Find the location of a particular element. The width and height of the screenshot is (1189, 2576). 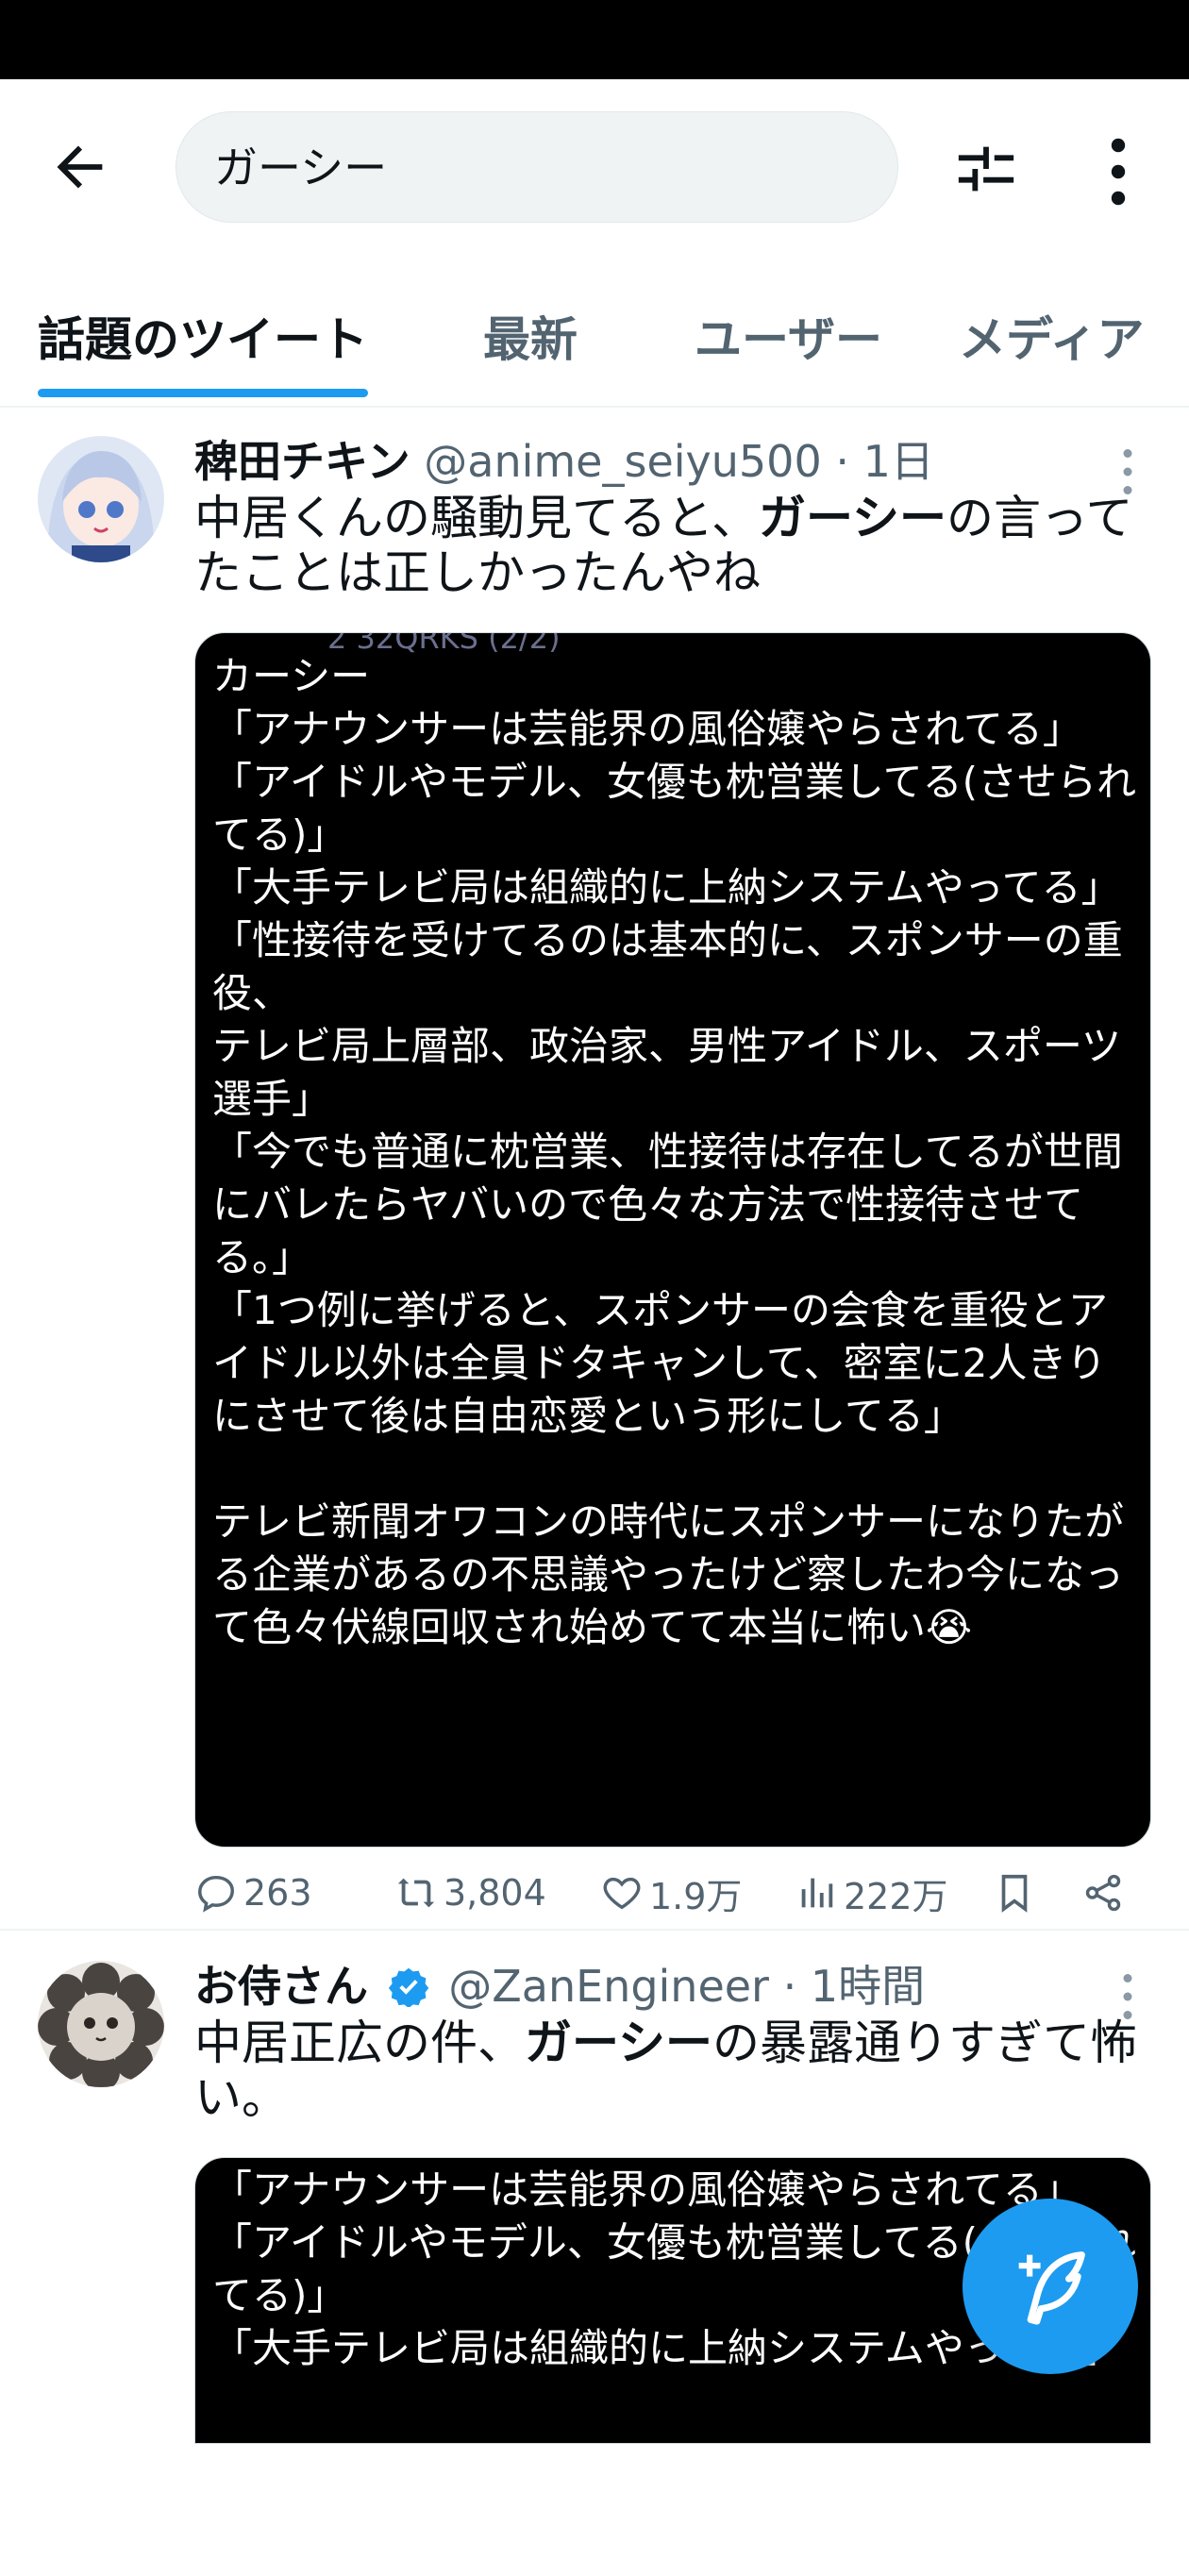

tweet-timestamp: 1日 is located at coordinates (898, 461).